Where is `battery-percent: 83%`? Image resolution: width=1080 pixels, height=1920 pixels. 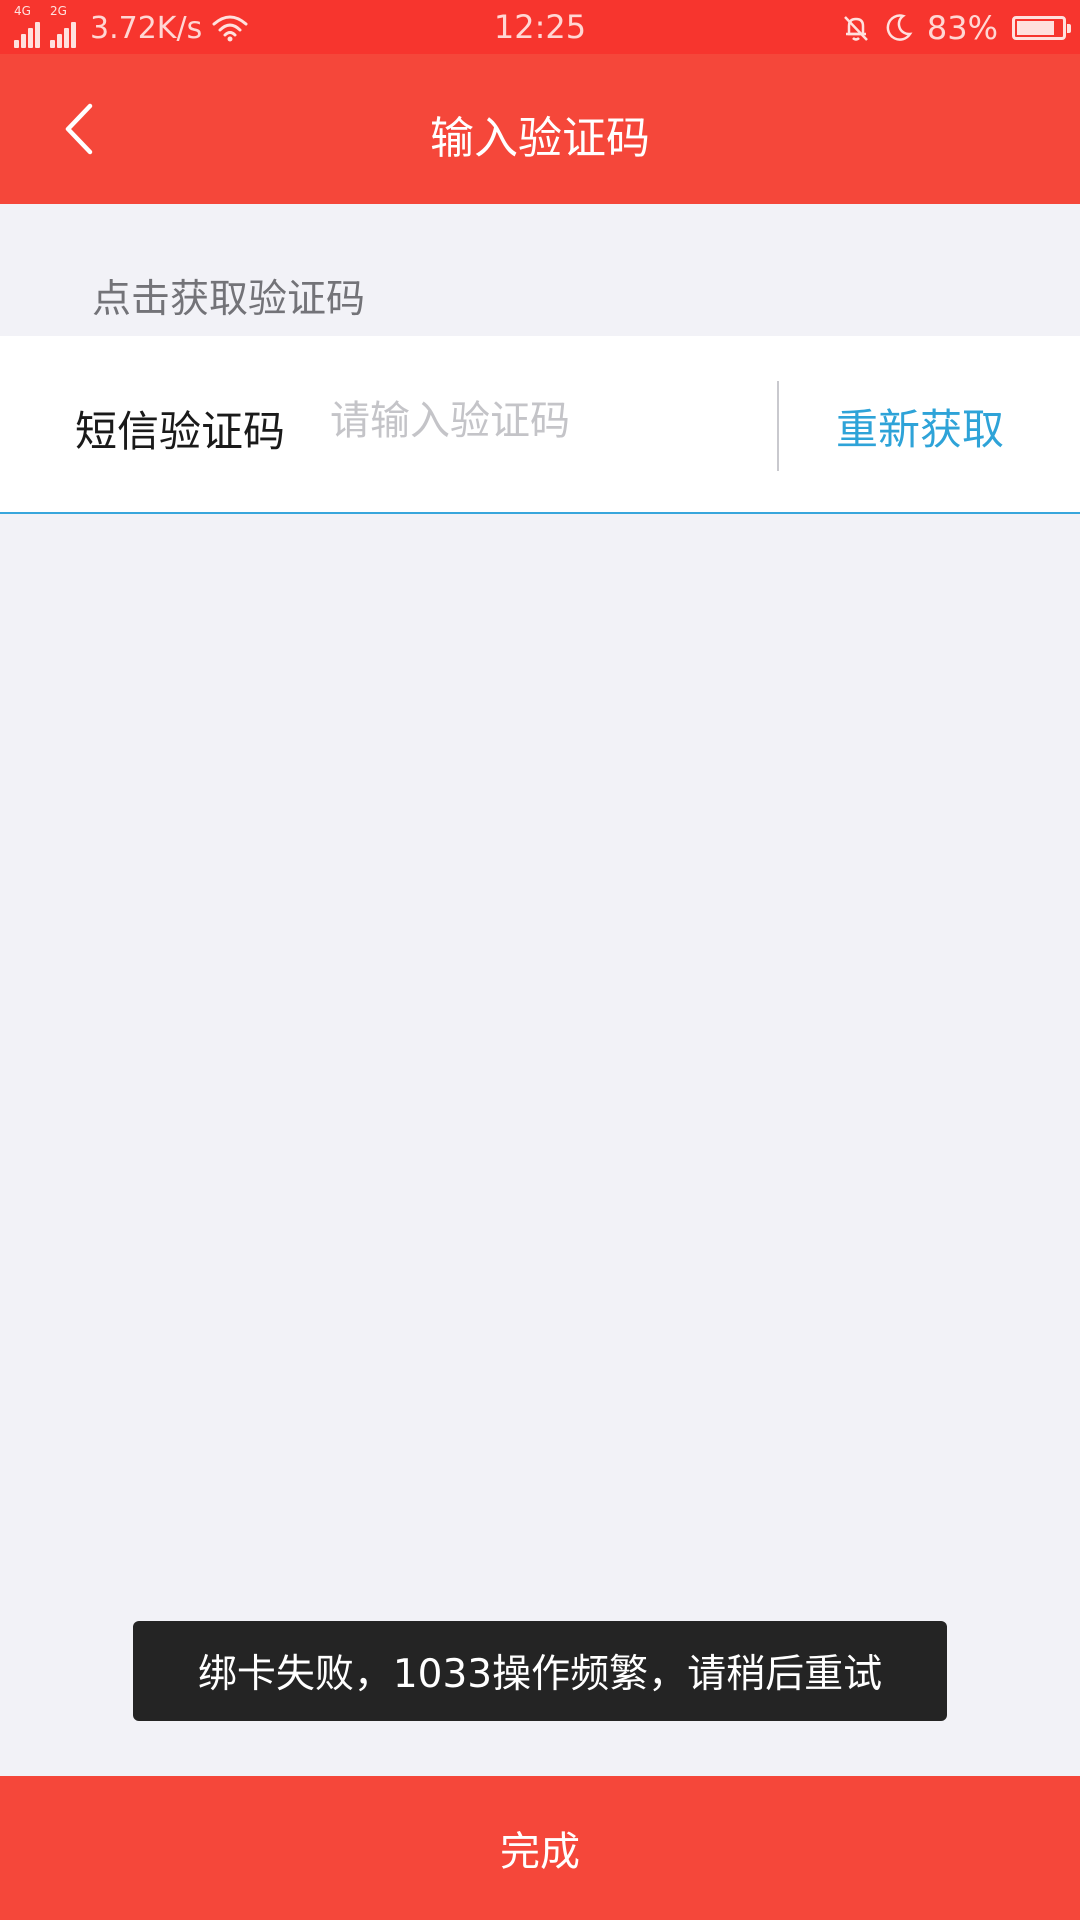 battery-percent: 83% is located at coordinates (962, 28).